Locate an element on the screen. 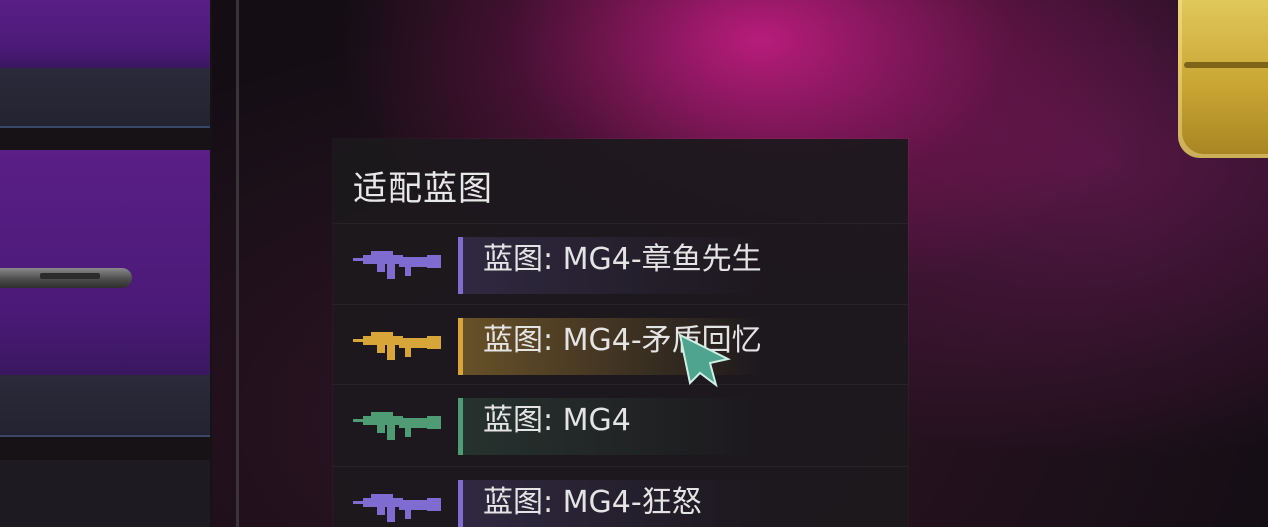  blueprint-row: 蓝图: MG4 is located at coordinates (620, 424).